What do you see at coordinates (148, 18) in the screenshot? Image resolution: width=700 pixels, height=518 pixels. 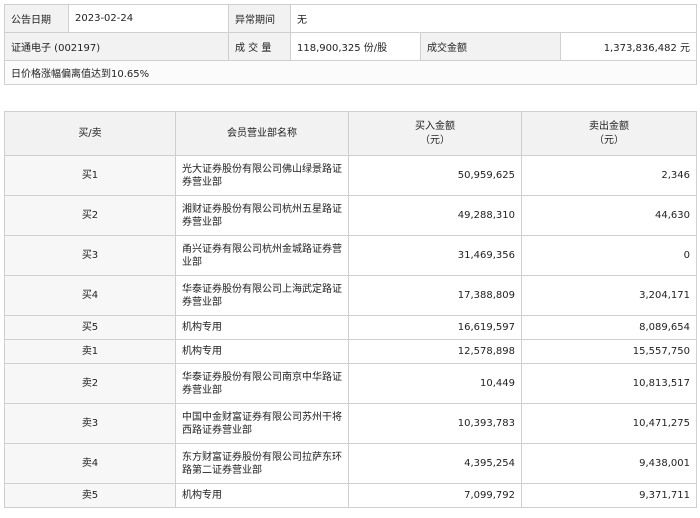 I see `announce-date-value: 2023-02-24` at bounding box center [148, 18].